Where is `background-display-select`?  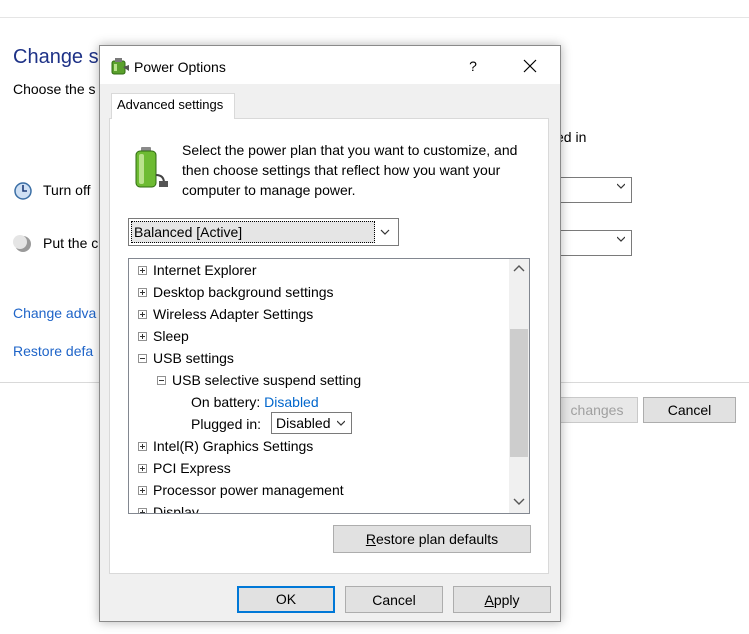 background-display-select is located at coordinates (594, 190).